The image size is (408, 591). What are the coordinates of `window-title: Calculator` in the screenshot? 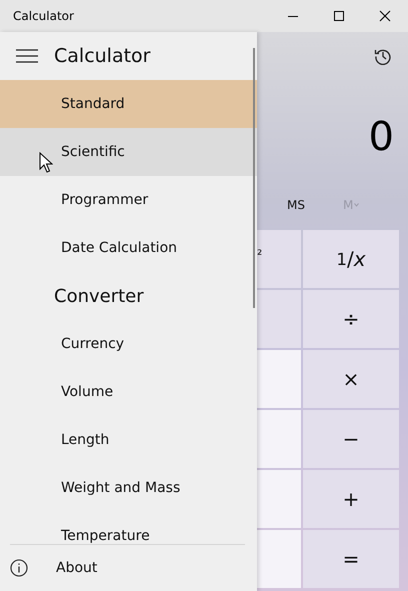 It's located at (43, 16).